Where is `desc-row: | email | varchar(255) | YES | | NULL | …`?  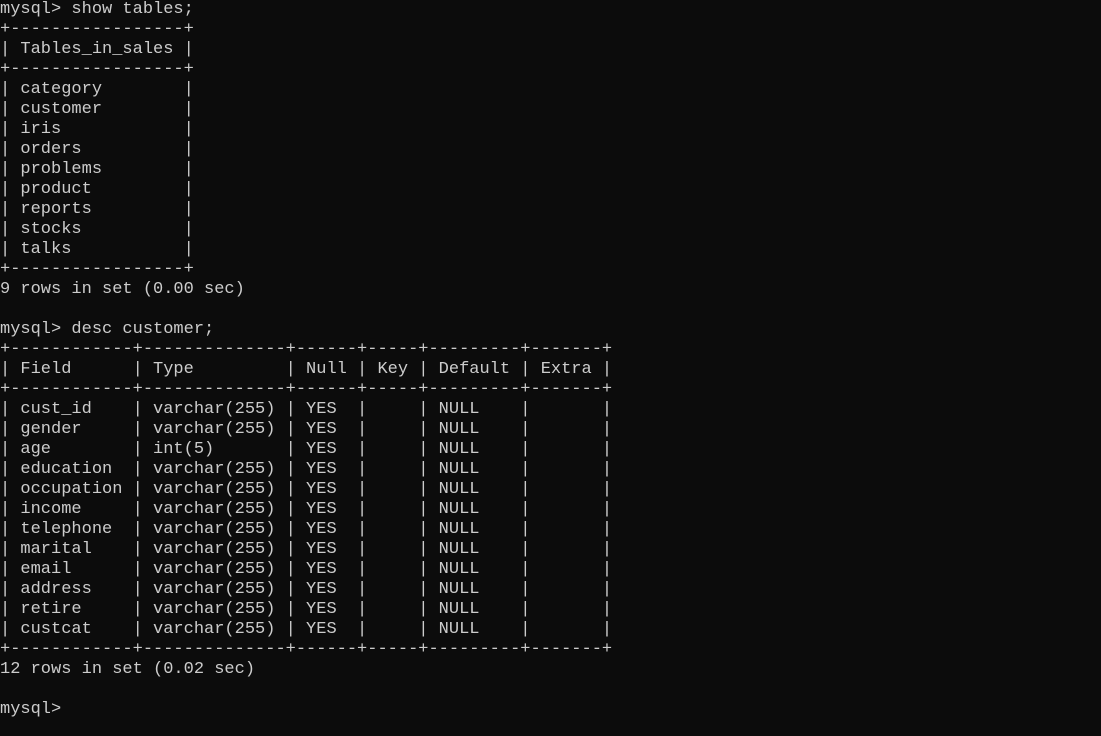
desc-row: | email | varchar(255) | YES | | NULL | … is located at coordinates (306, 569).